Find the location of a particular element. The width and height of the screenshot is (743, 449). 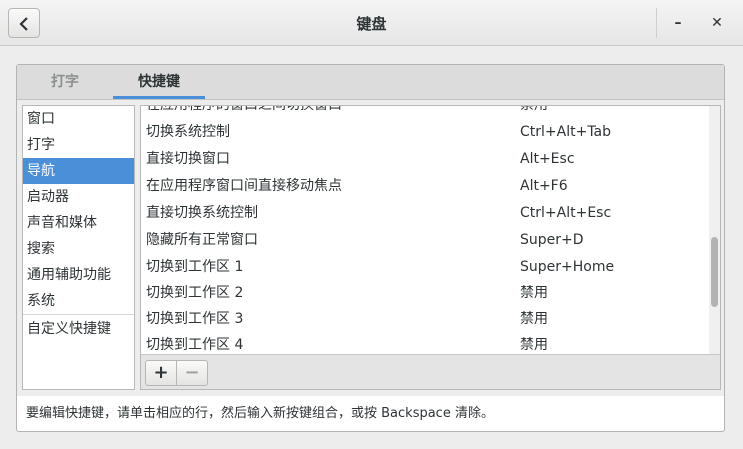

category-item-sound-media: 声音和媒体 is located at coordinates (78, 223).